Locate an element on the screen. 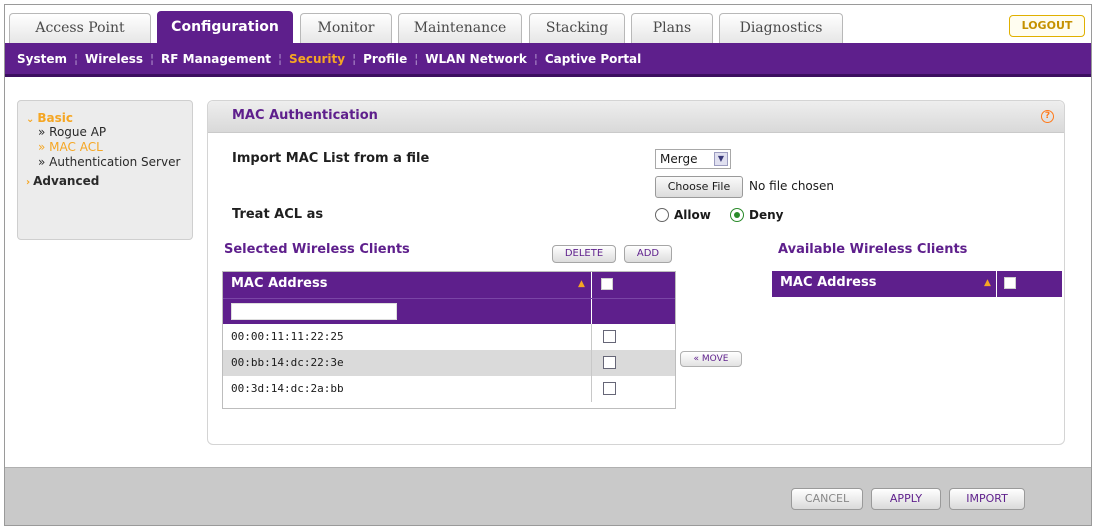 The height and width of the screenshot is (531, 1098). subnav-profile: Profile is located at coordinates (385, 59).